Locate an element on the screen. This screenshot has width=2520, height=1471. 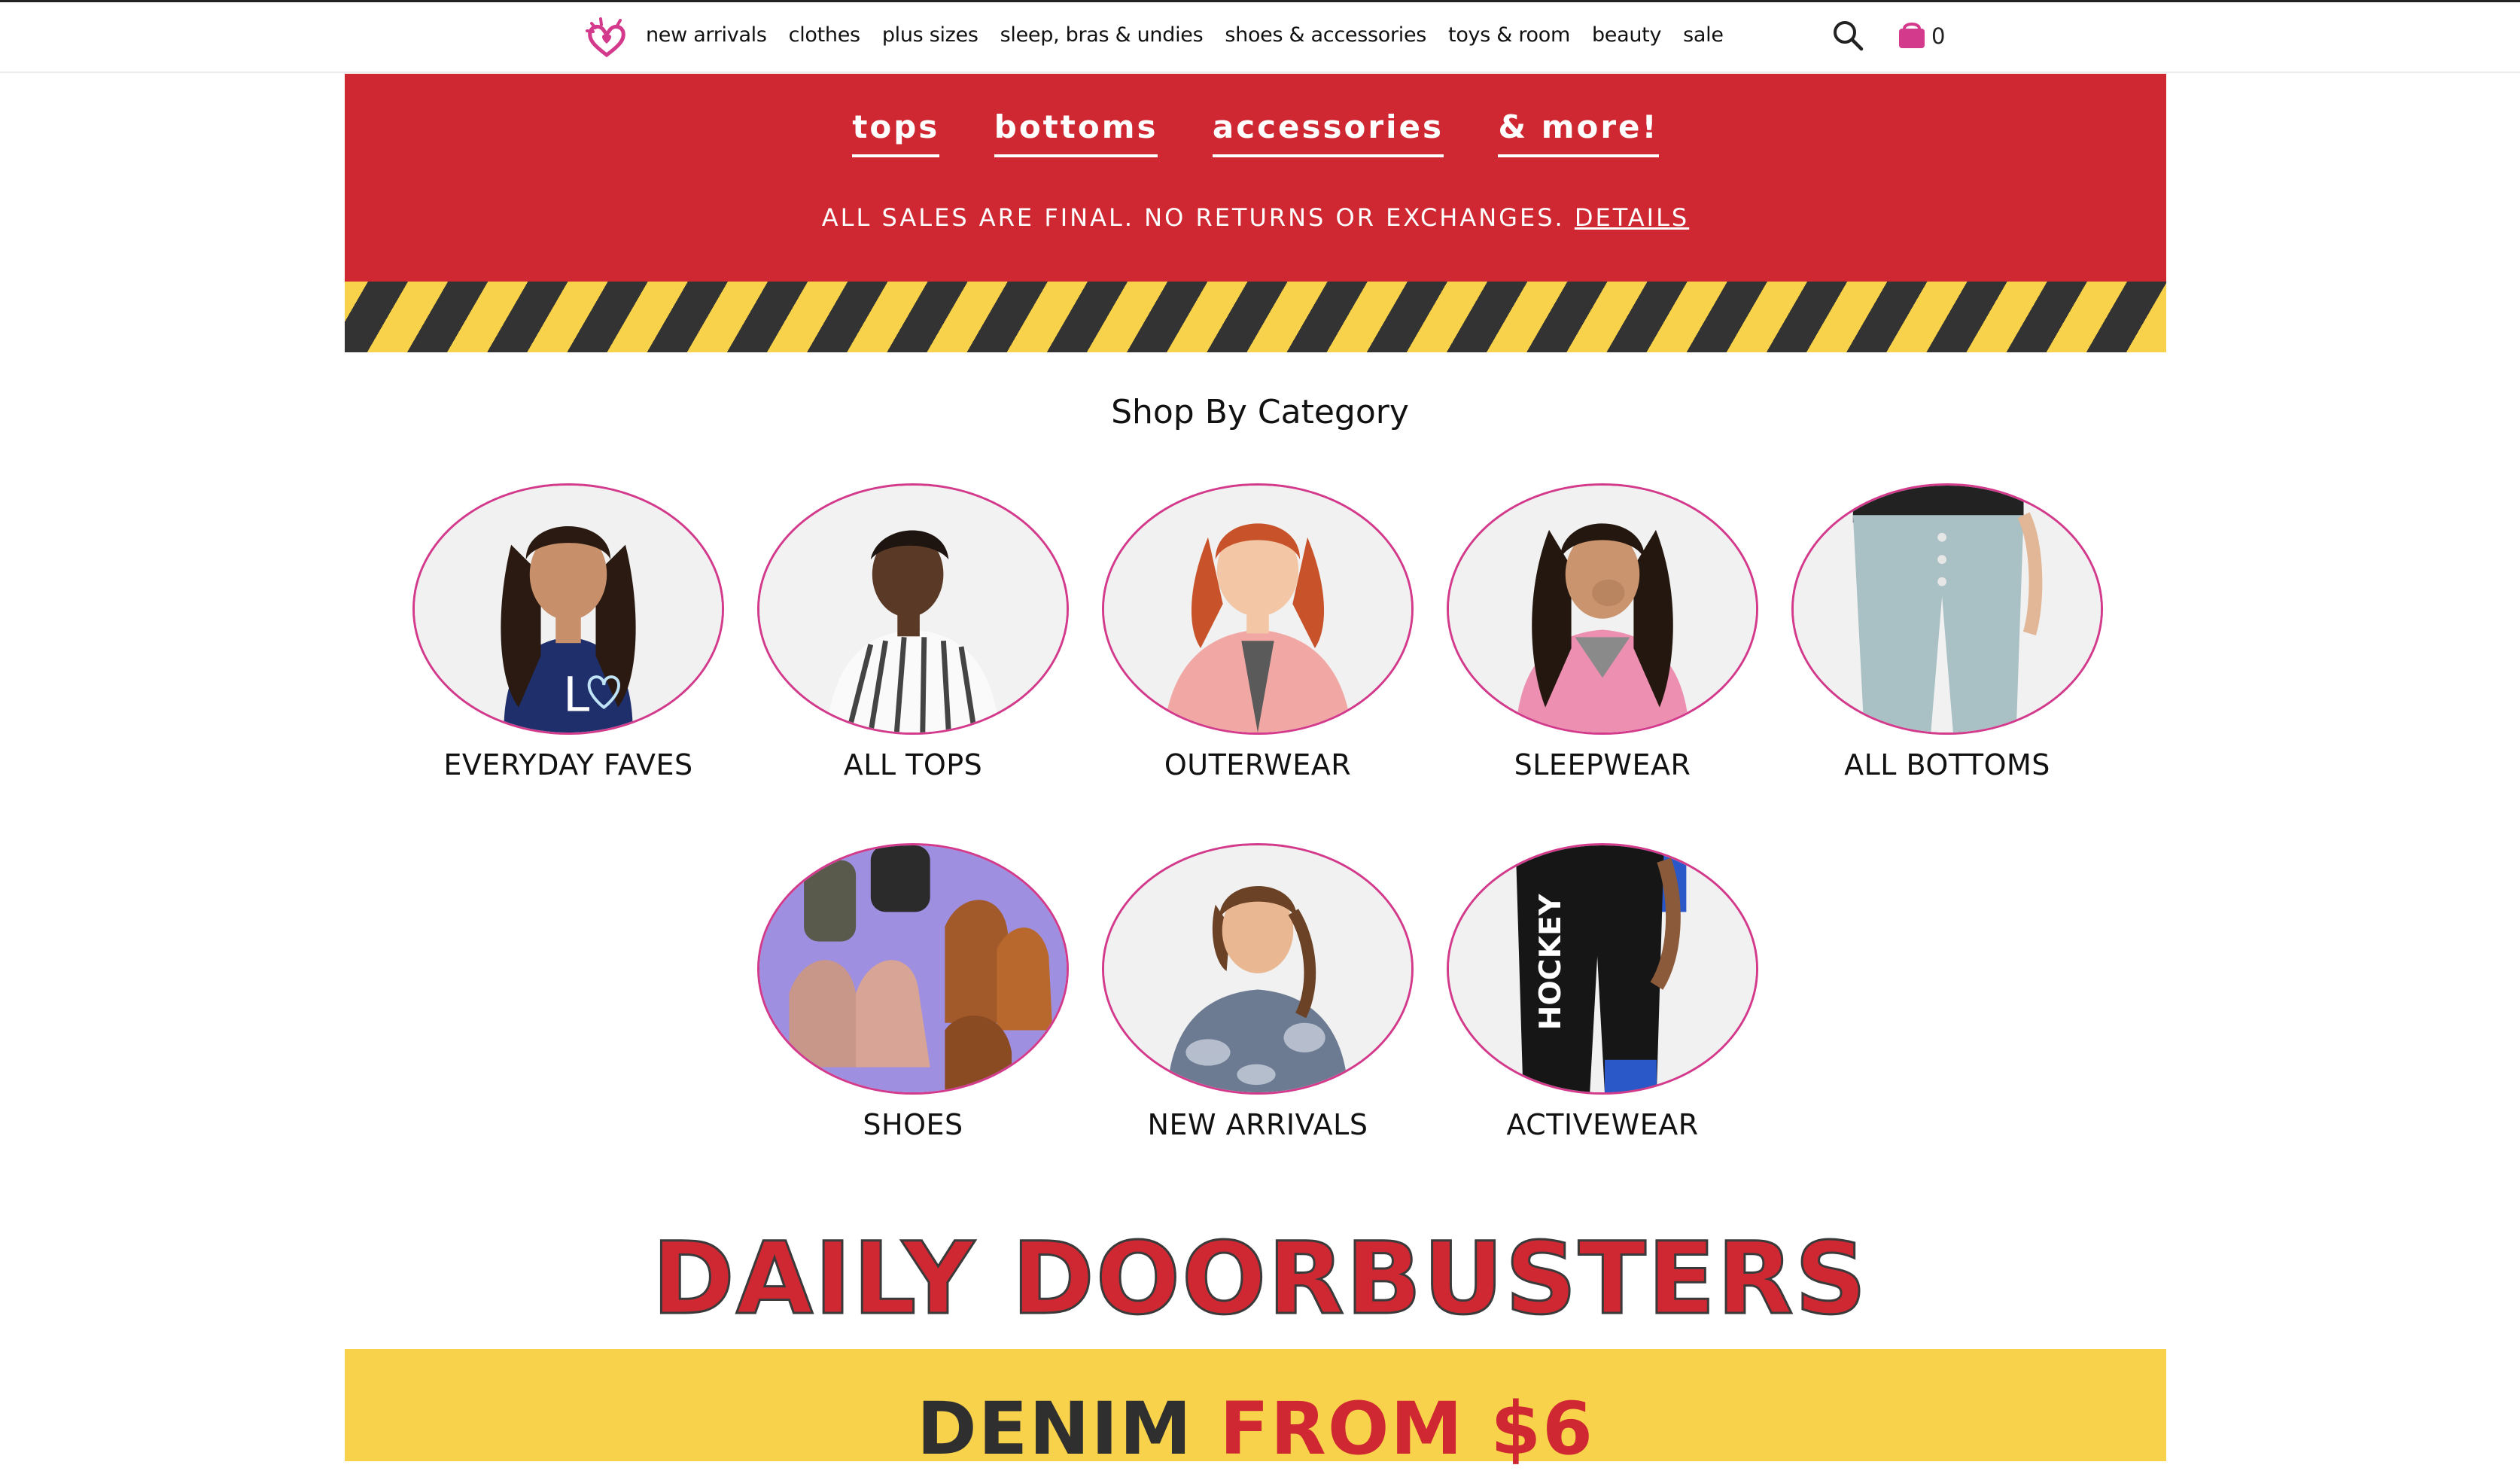
category-label: EVERYDAY FAVES is located at coordinates (568, 765).